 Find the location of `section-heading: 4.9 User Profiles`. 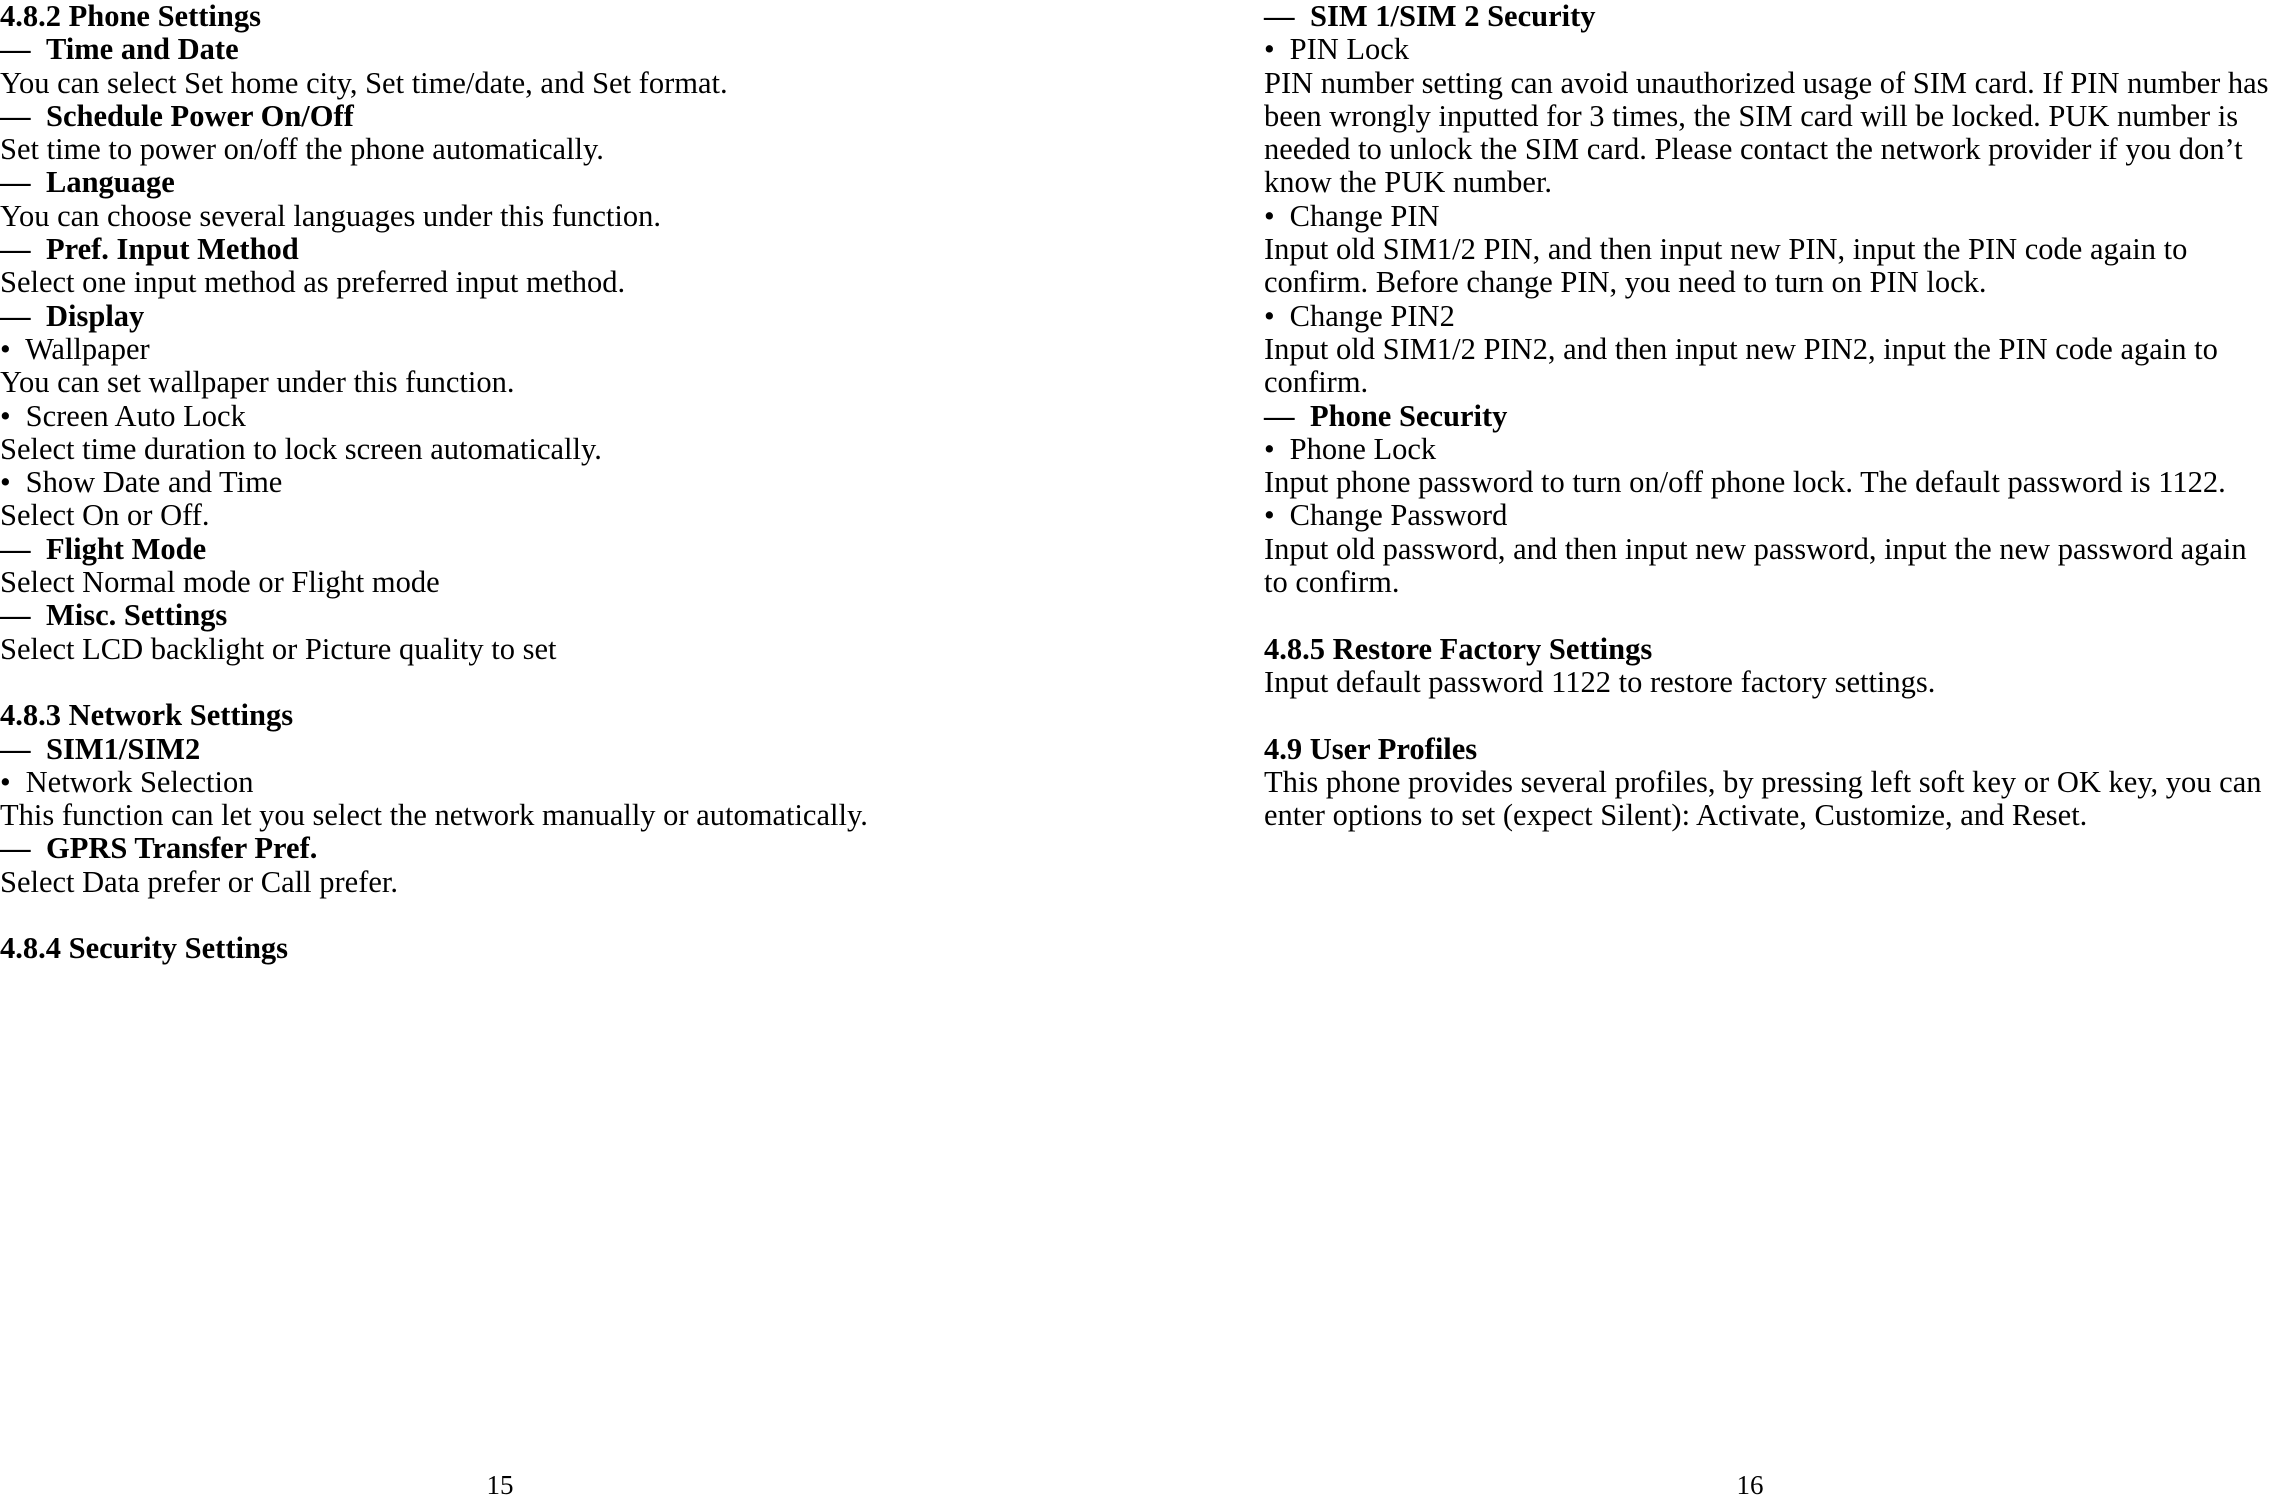

section-heading: 4.9 User Profiles is located at coordinates (1371, 748).